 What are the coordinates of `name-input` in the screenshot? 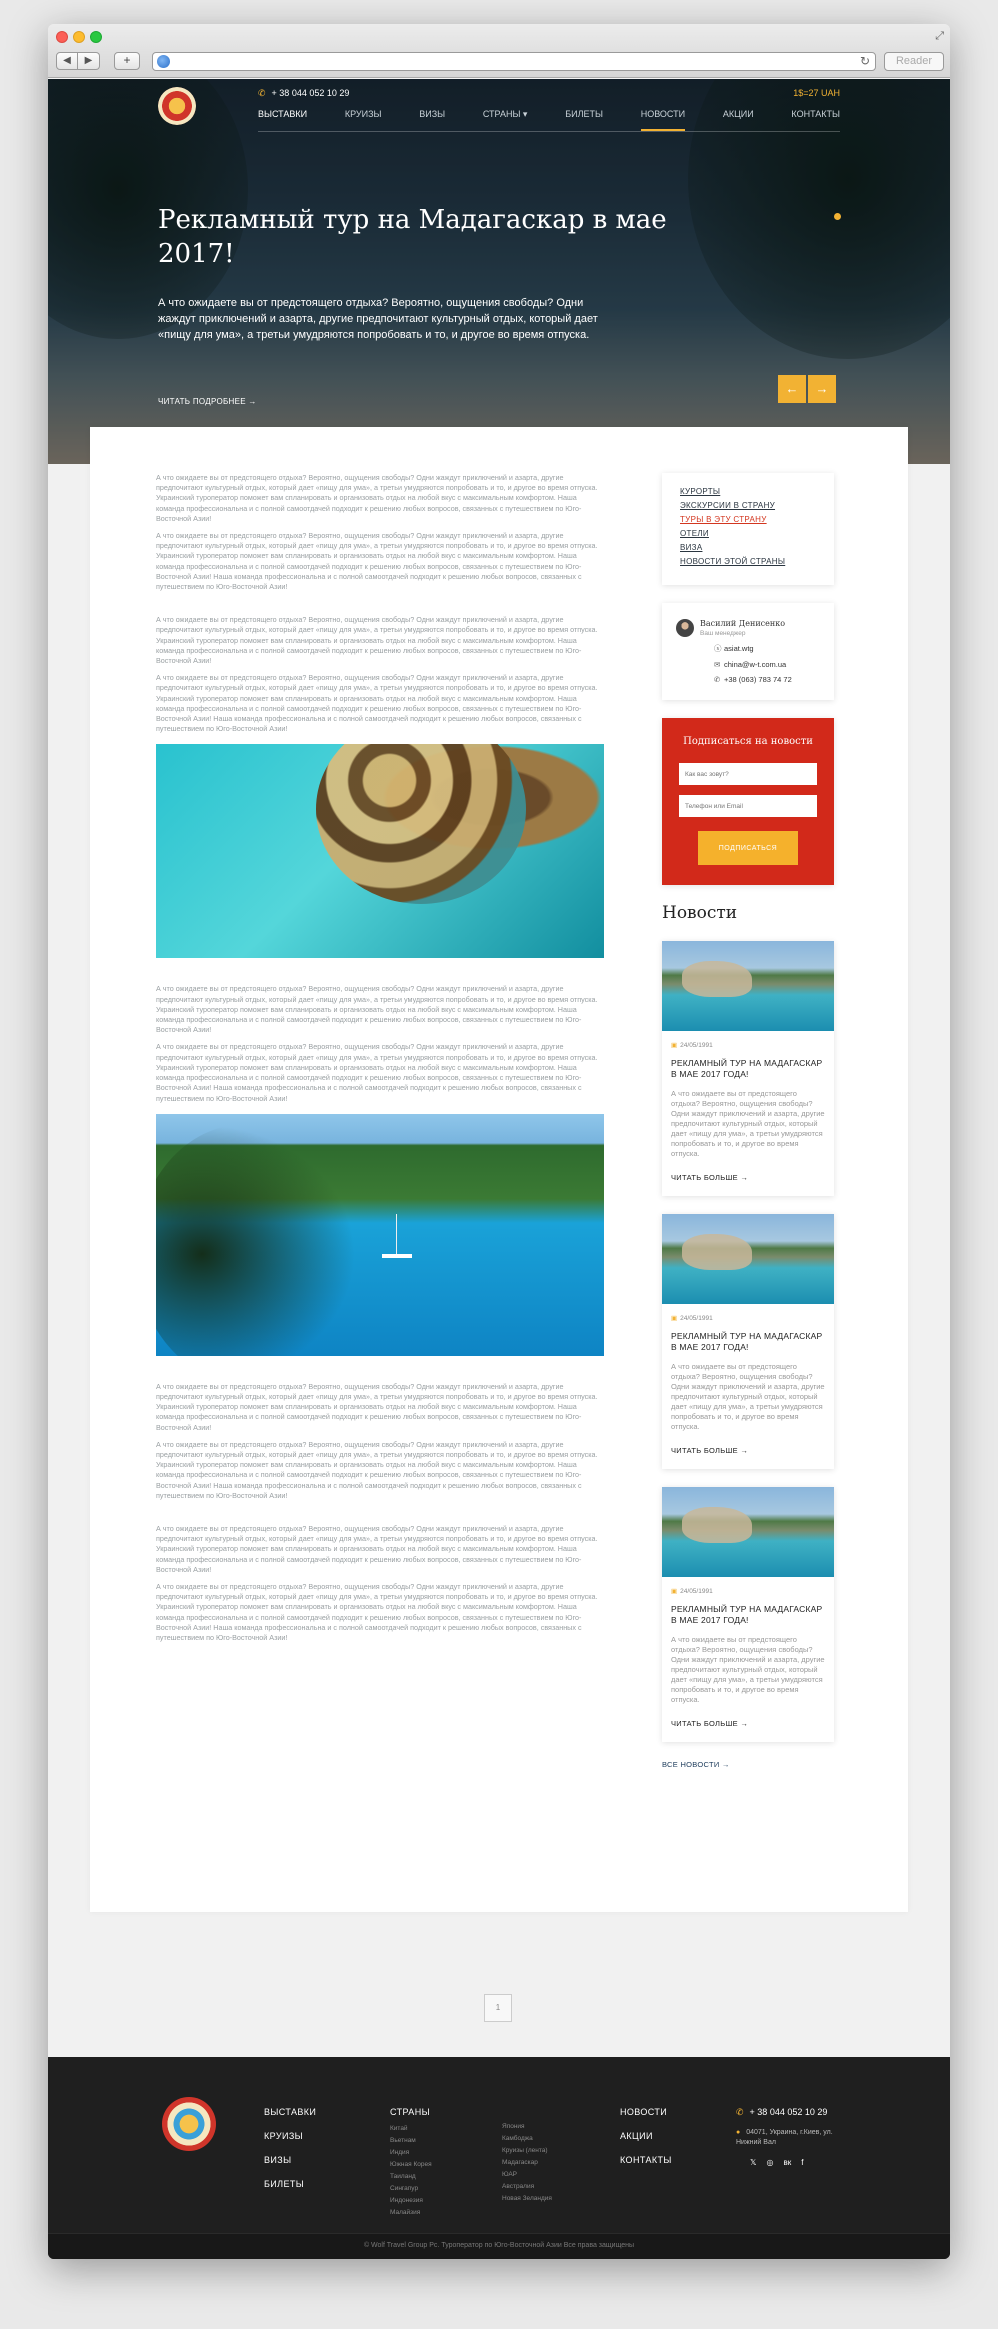 It's located at (748, 774).